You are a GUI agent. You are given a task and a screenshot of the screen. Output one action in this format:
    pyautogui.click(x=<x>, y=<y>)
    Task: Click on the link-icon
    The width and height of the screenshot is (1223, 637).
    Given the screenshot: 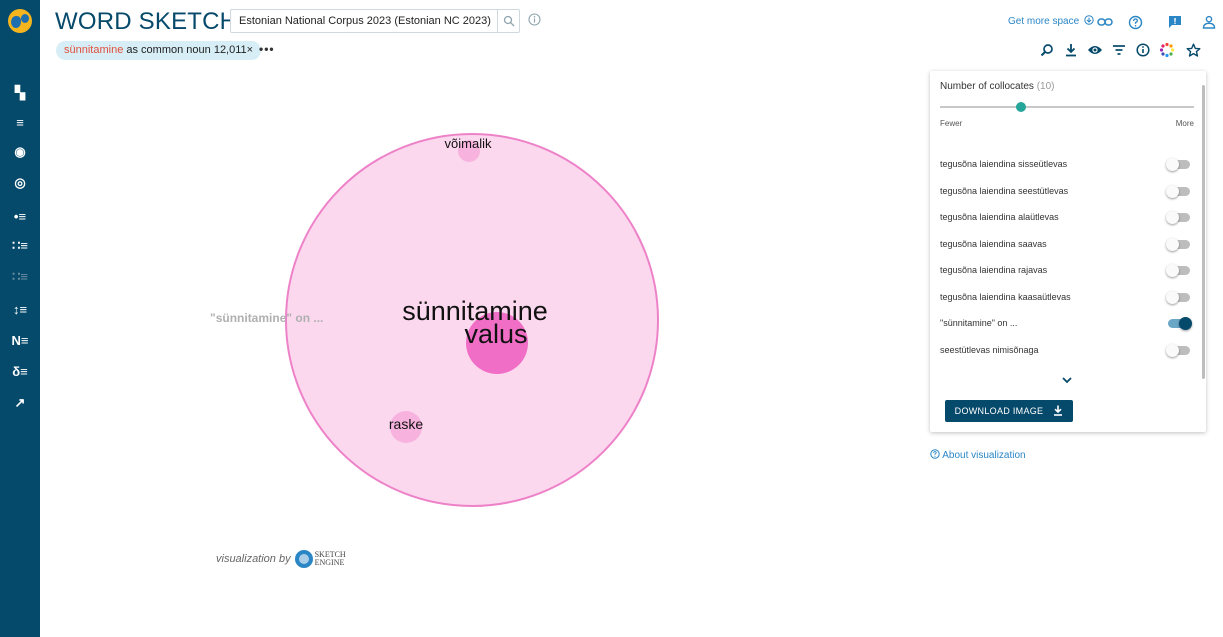 What is the action you would take?
    pyautogui.click(x=1105, y=22)
    